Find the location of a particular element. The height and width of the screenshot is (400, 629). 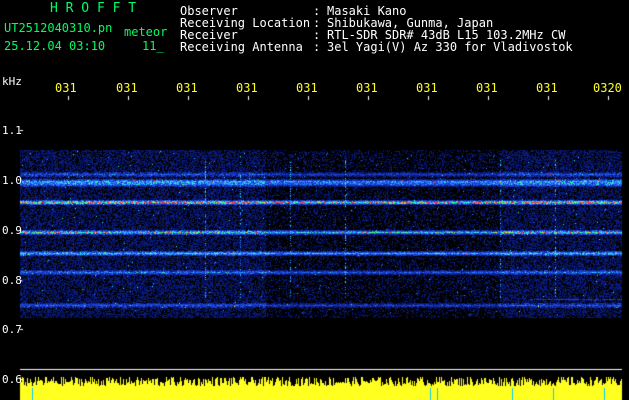

filename-suffix: meteor is located at coordinates (146, 32).